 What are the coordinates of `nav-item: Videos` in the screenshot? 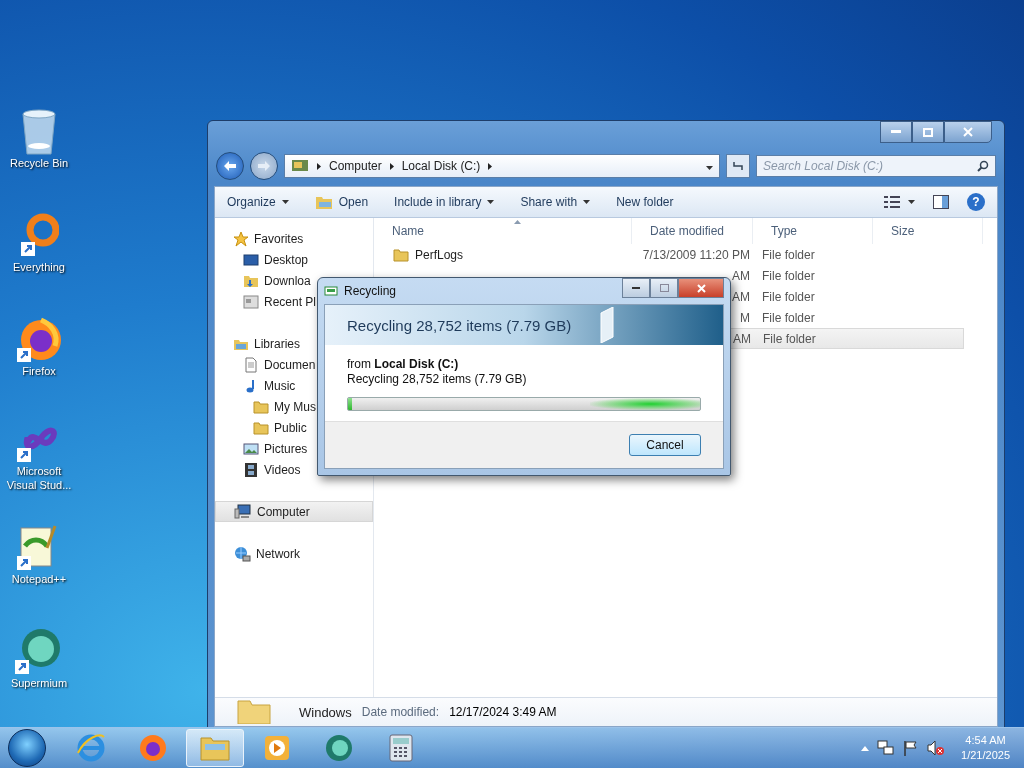 It's located at (294, 469).